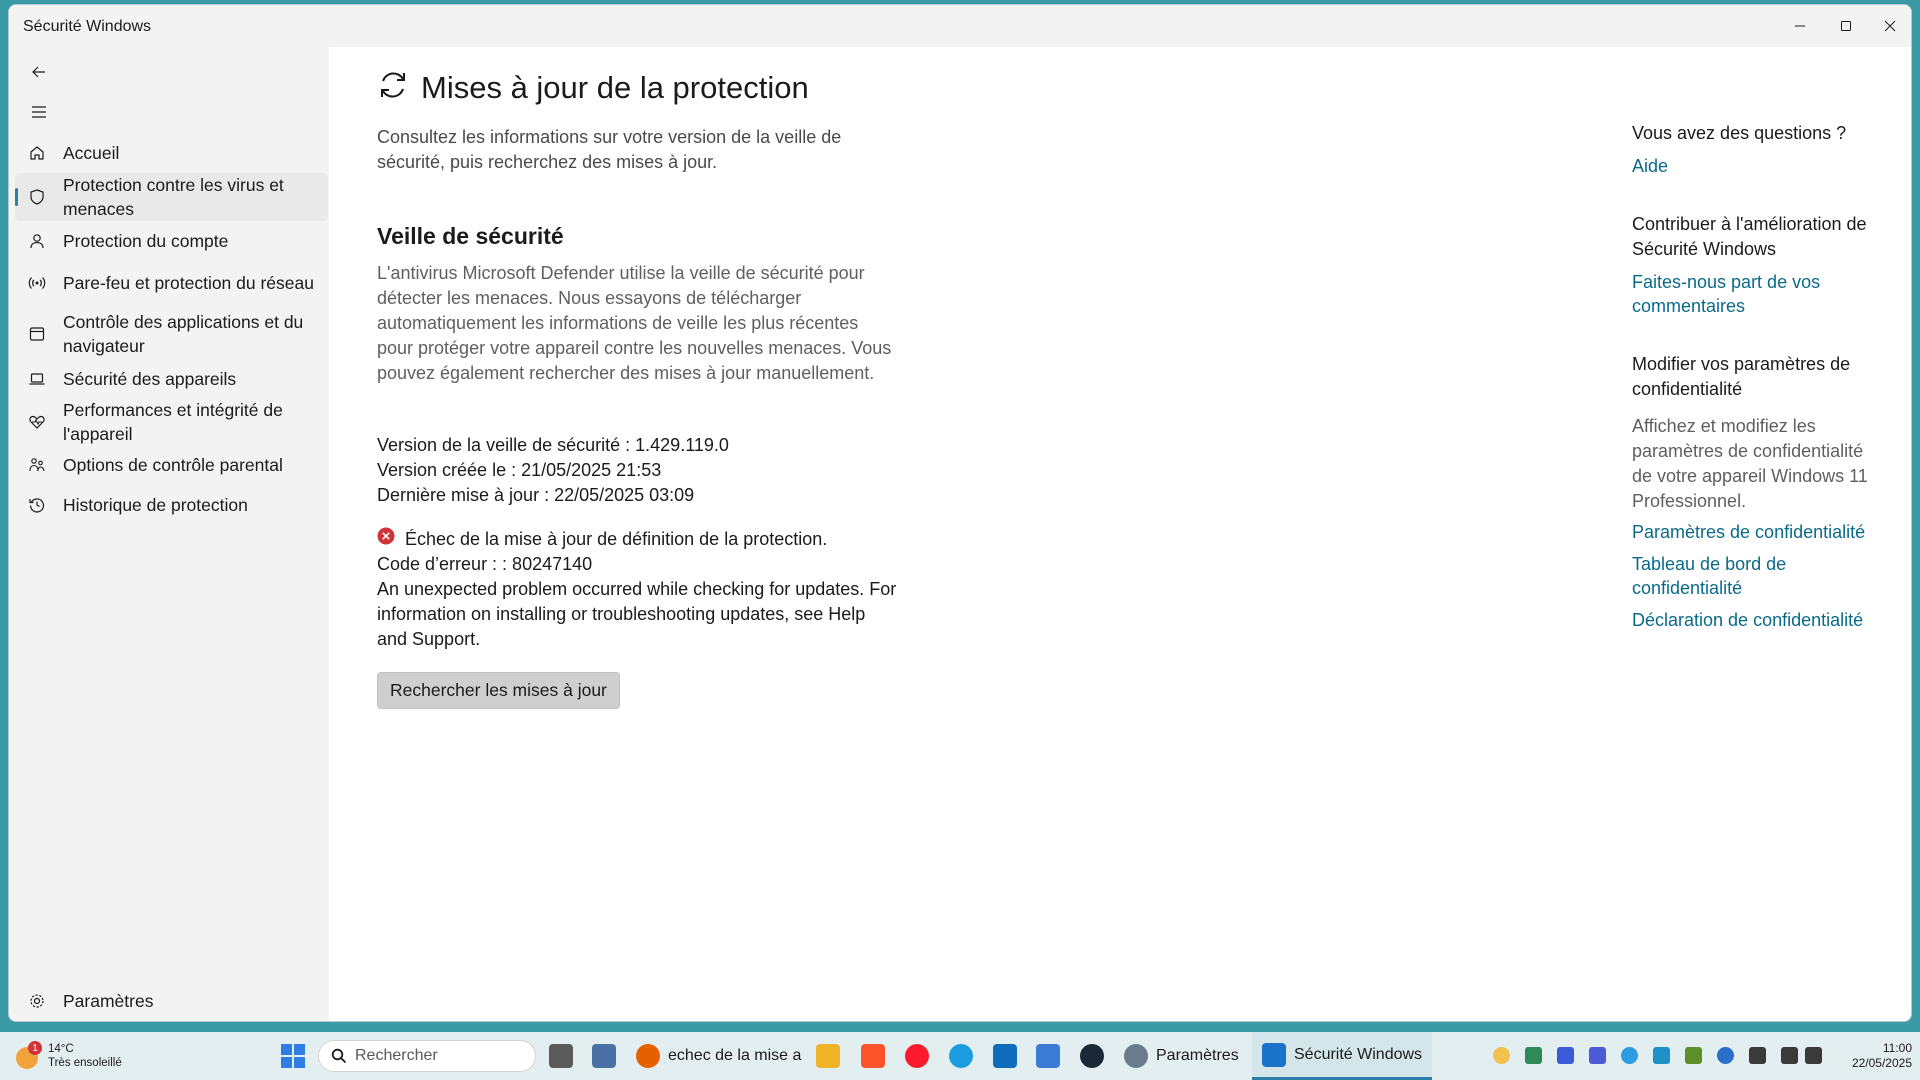 The image size is (1920, 1080). I want to click on bluetooth-icon, so click(1725, 1055).